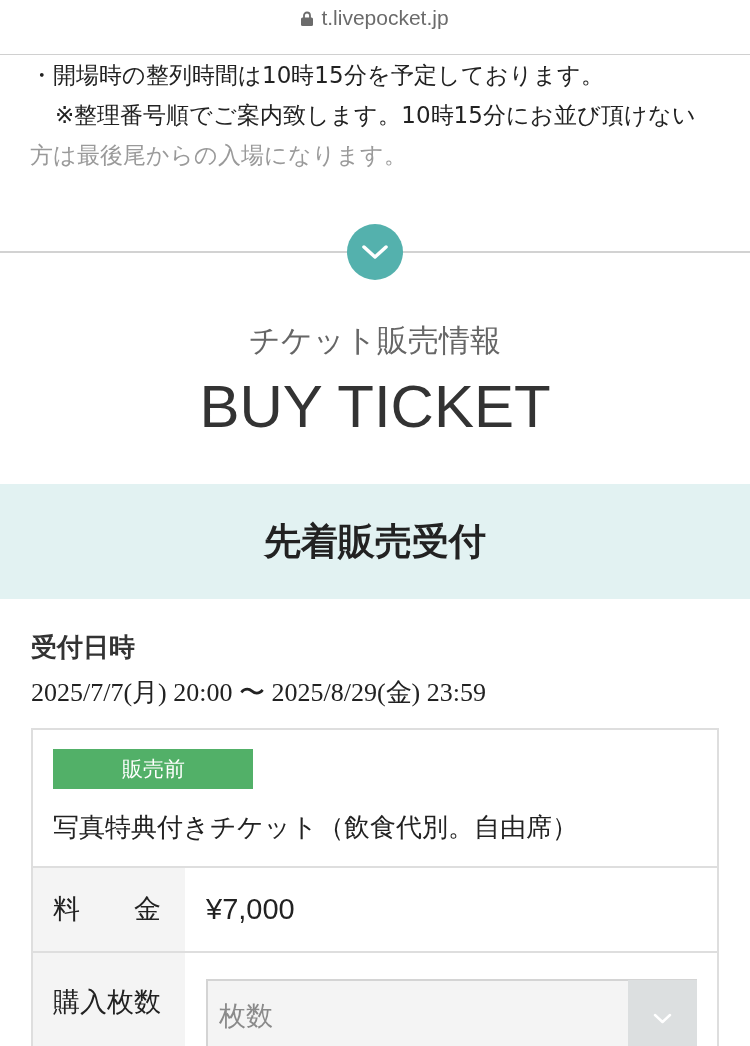  What do you see at coordinates (451, 1012) in the screenshot?
I see `quantity-select: 枚数` at bounding box center [451, 1012].